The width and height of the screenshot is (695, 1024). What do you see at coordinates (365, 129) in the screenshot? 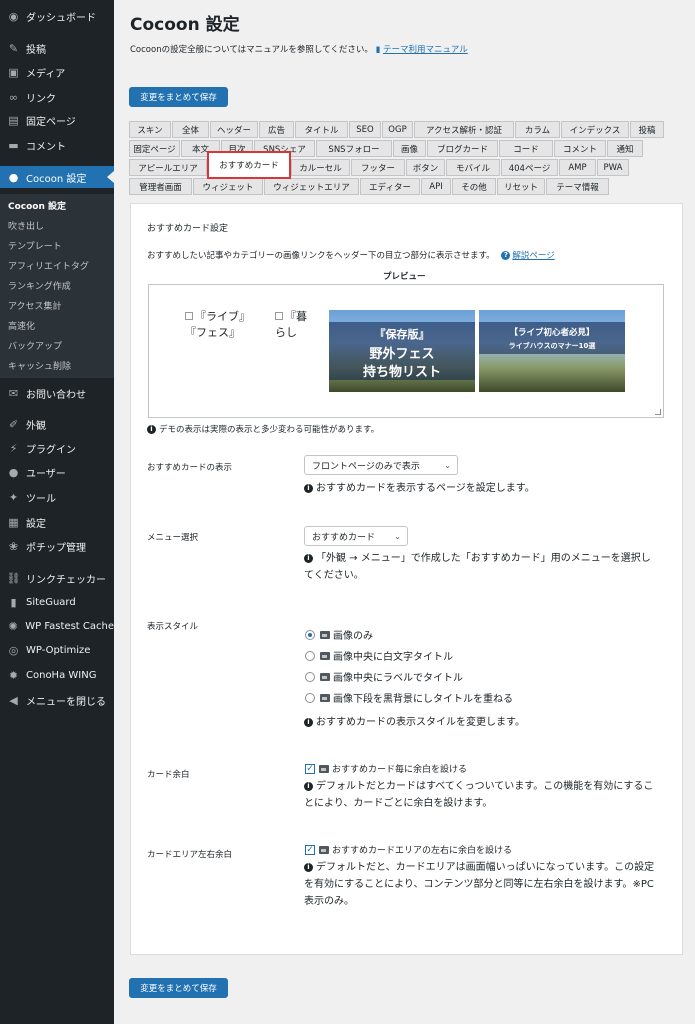
I see `tab-row1-5: SEO` at bounding box center [365, 129].